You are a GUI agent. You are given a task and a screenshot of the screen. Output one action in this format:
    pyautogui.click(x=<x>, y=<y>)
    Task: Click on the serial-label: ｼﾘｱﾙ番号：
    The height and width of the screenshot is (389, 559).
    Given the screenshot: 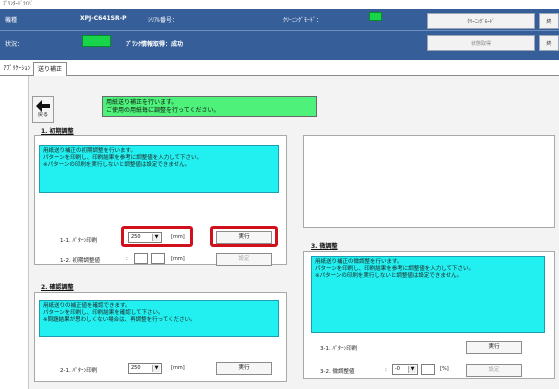 What is the action you would take?
    pyautogui.click(x=163, y=20)
    